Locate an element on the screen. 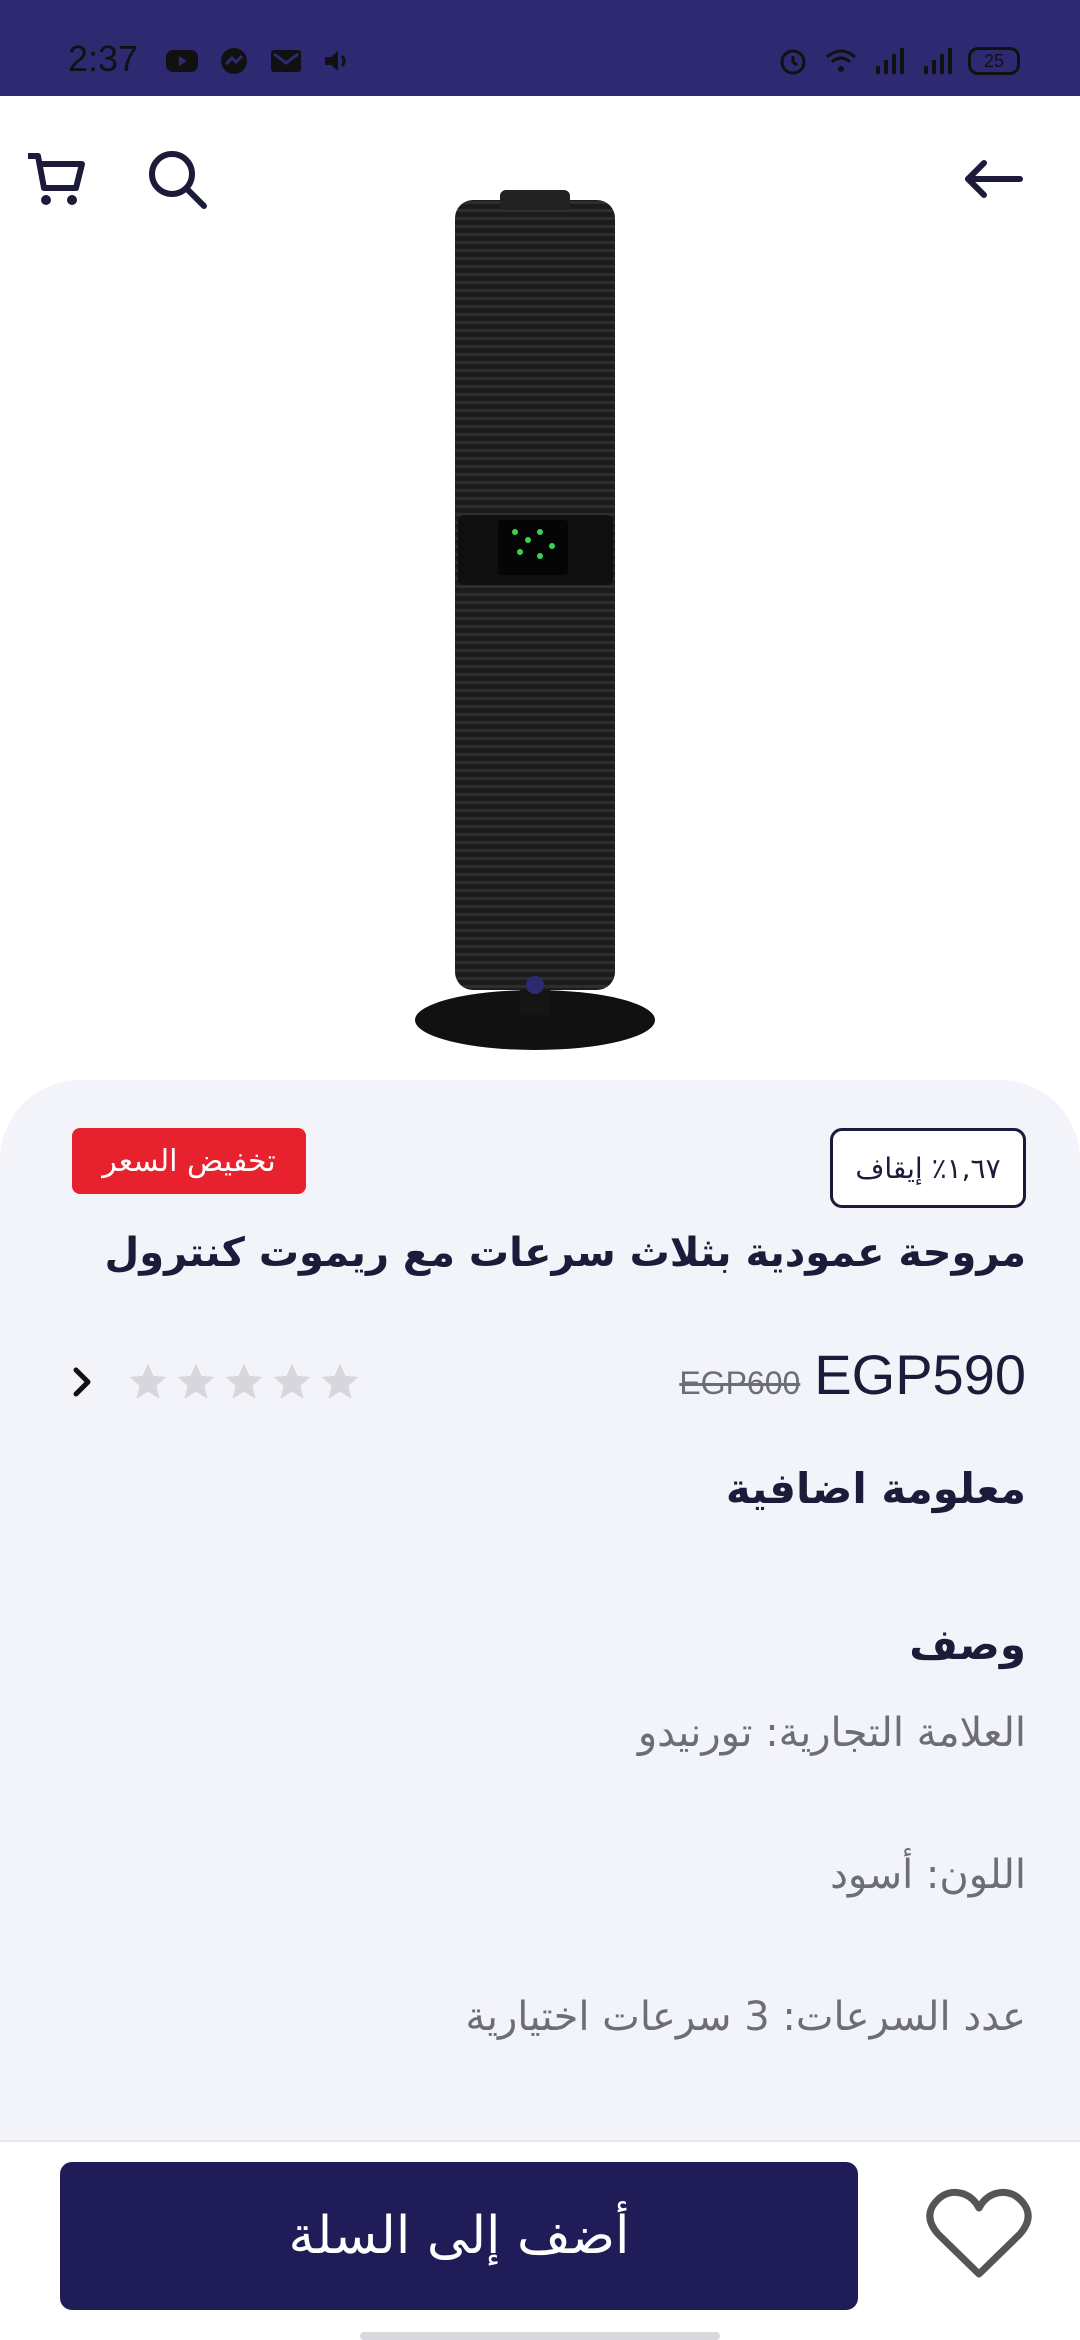 The image size is (1080, 2340). price-row: EGP600 EGP590 is located at coordinates (852, 1374).